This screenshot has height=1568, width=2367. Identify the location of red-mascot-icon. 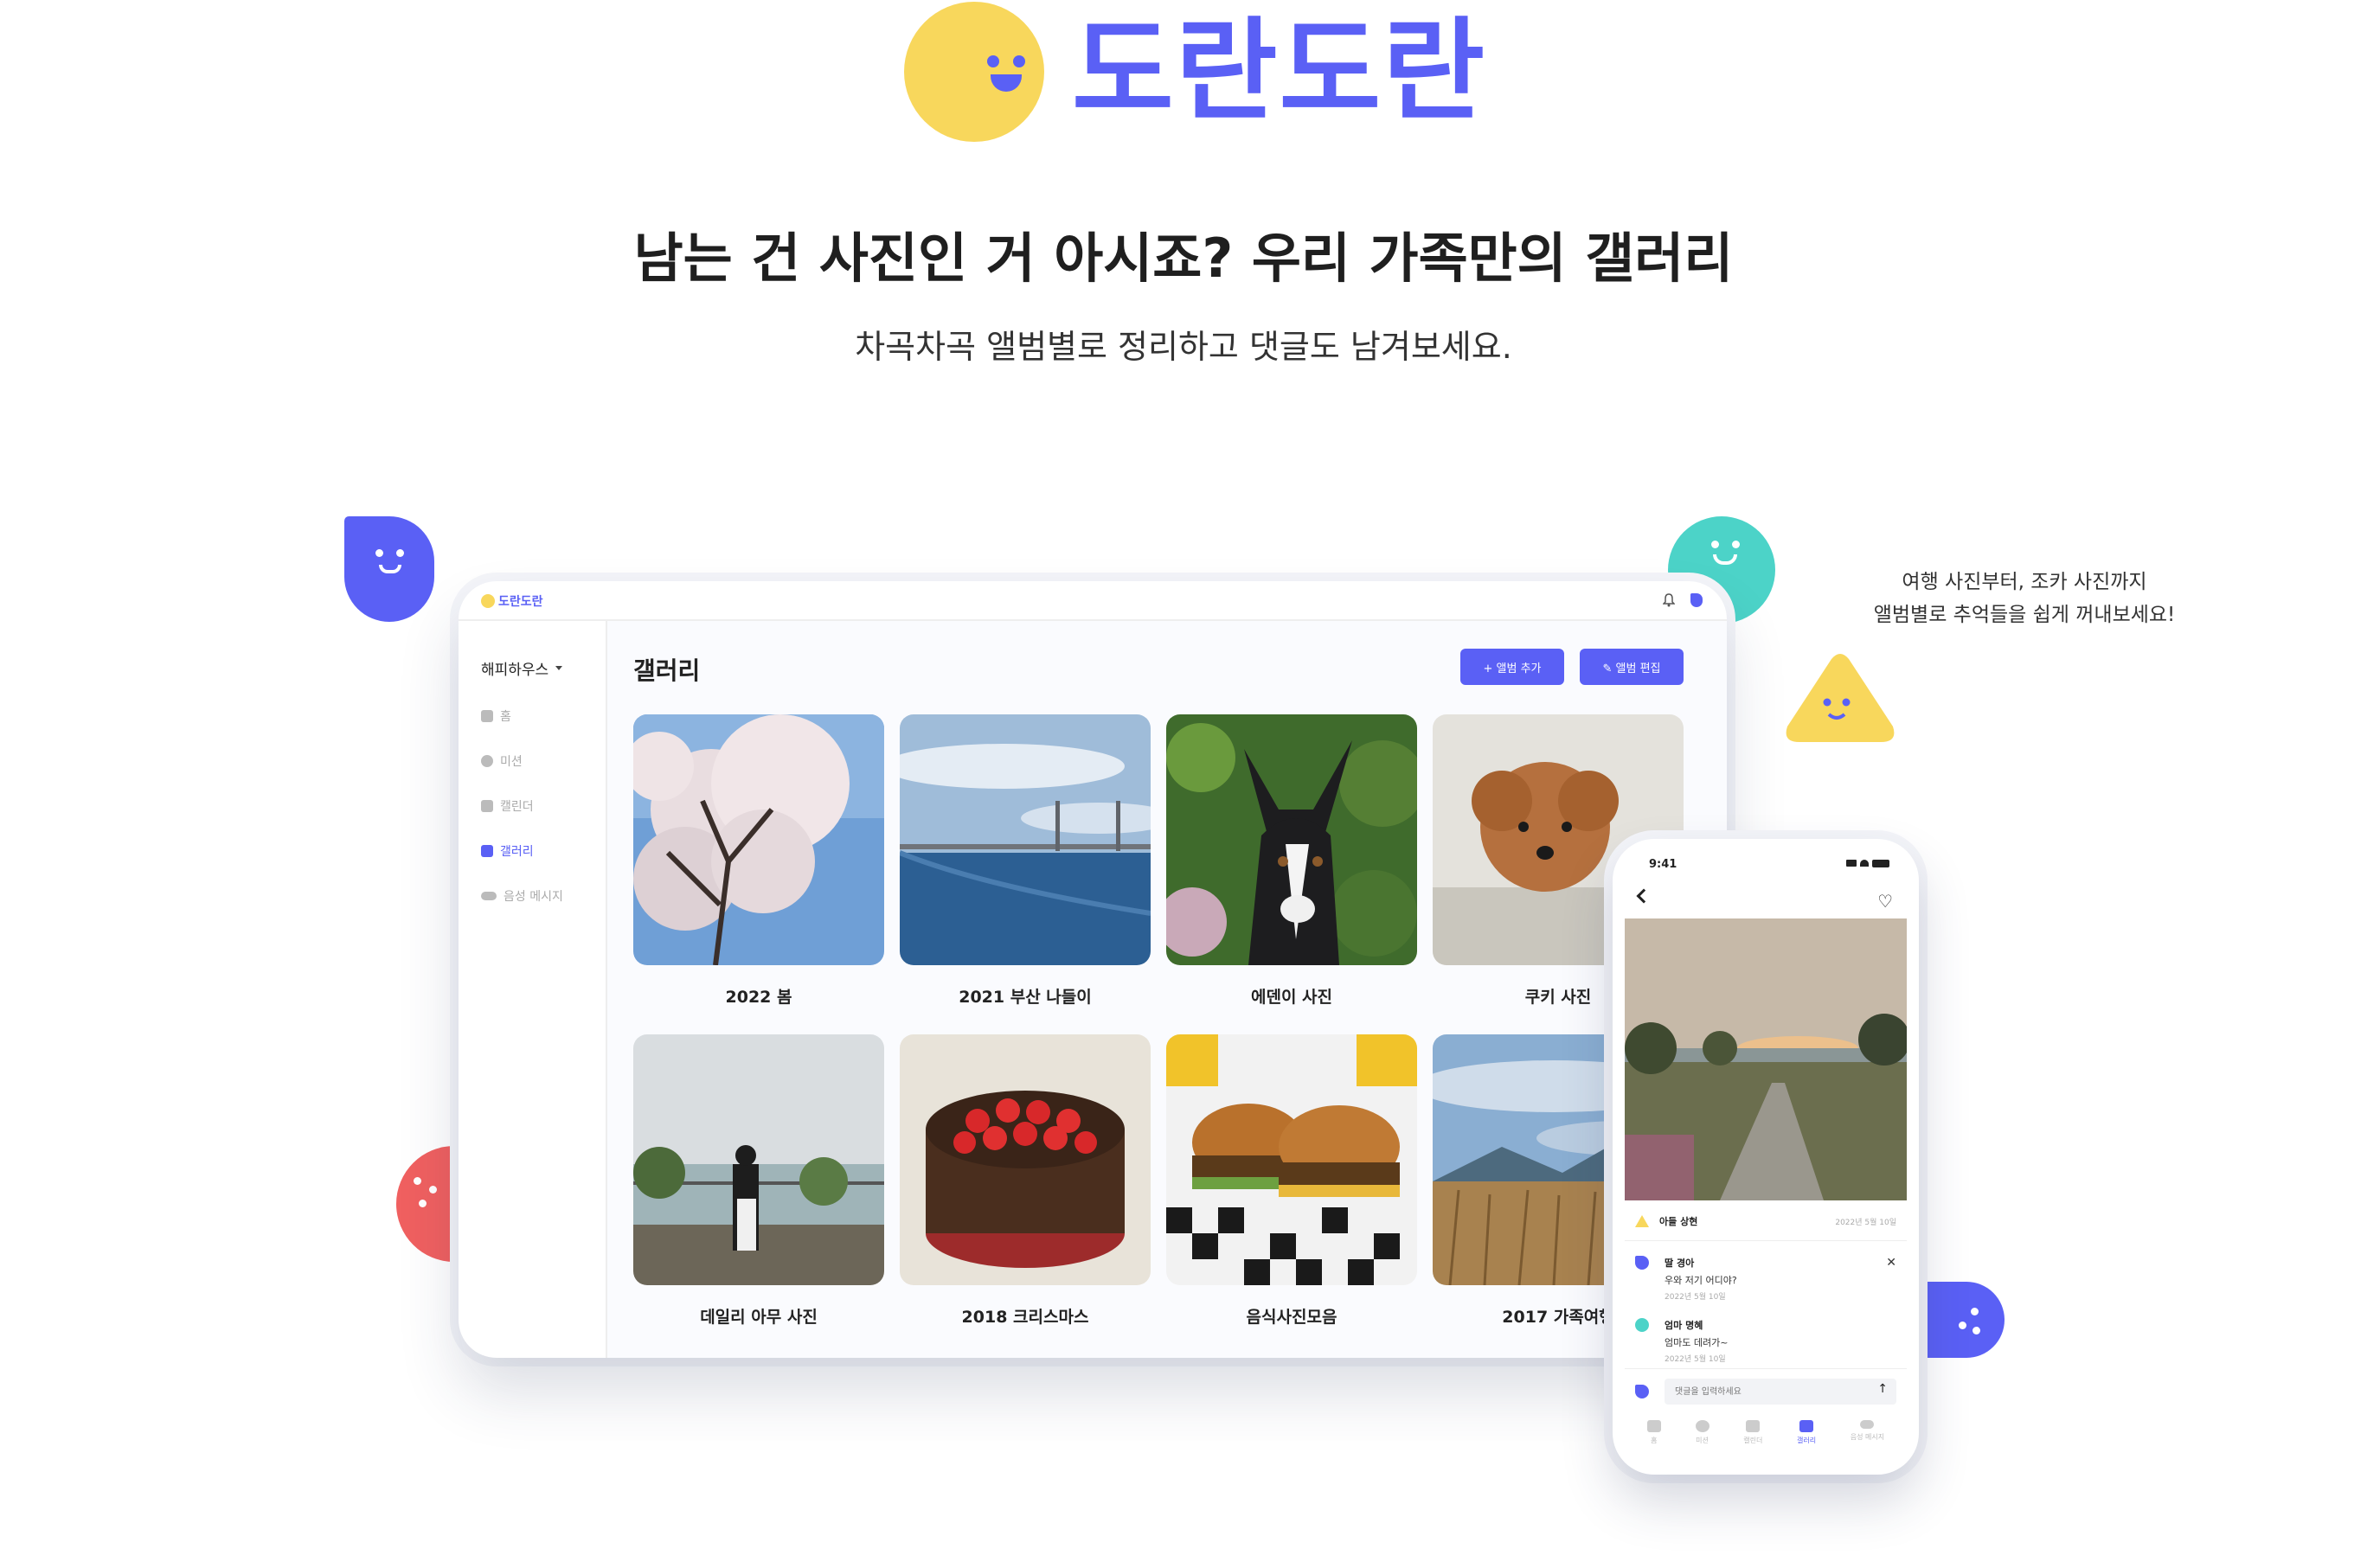
(427, 1204).